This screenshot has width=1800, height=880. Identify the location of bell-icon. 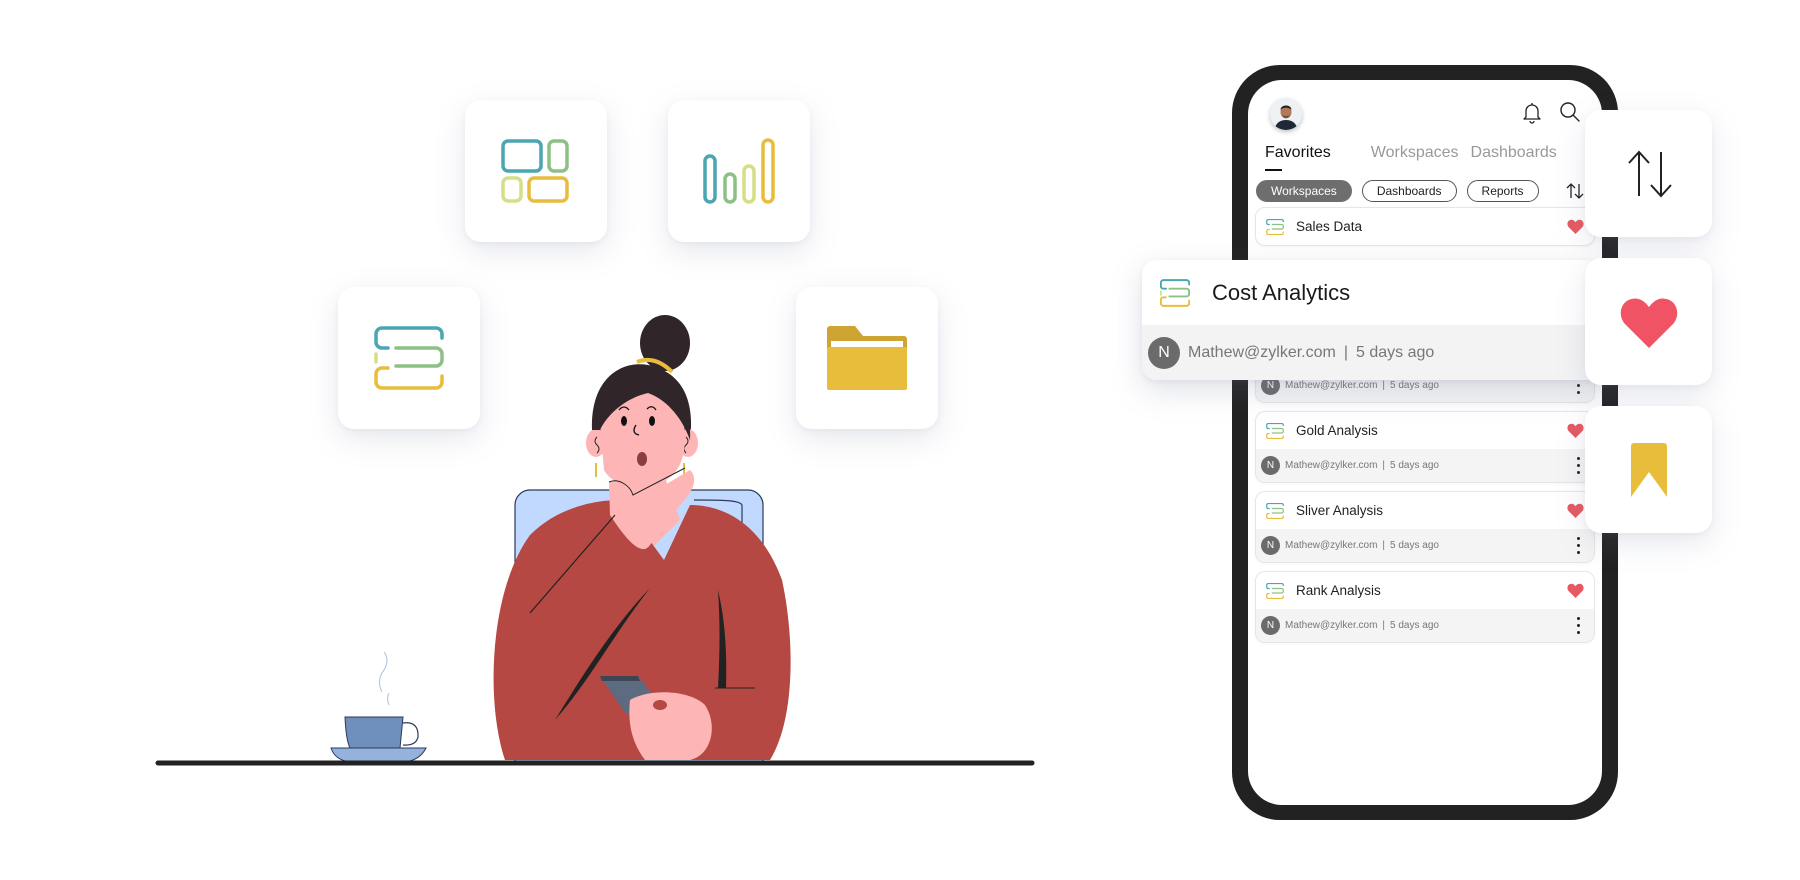
(1532, 112).